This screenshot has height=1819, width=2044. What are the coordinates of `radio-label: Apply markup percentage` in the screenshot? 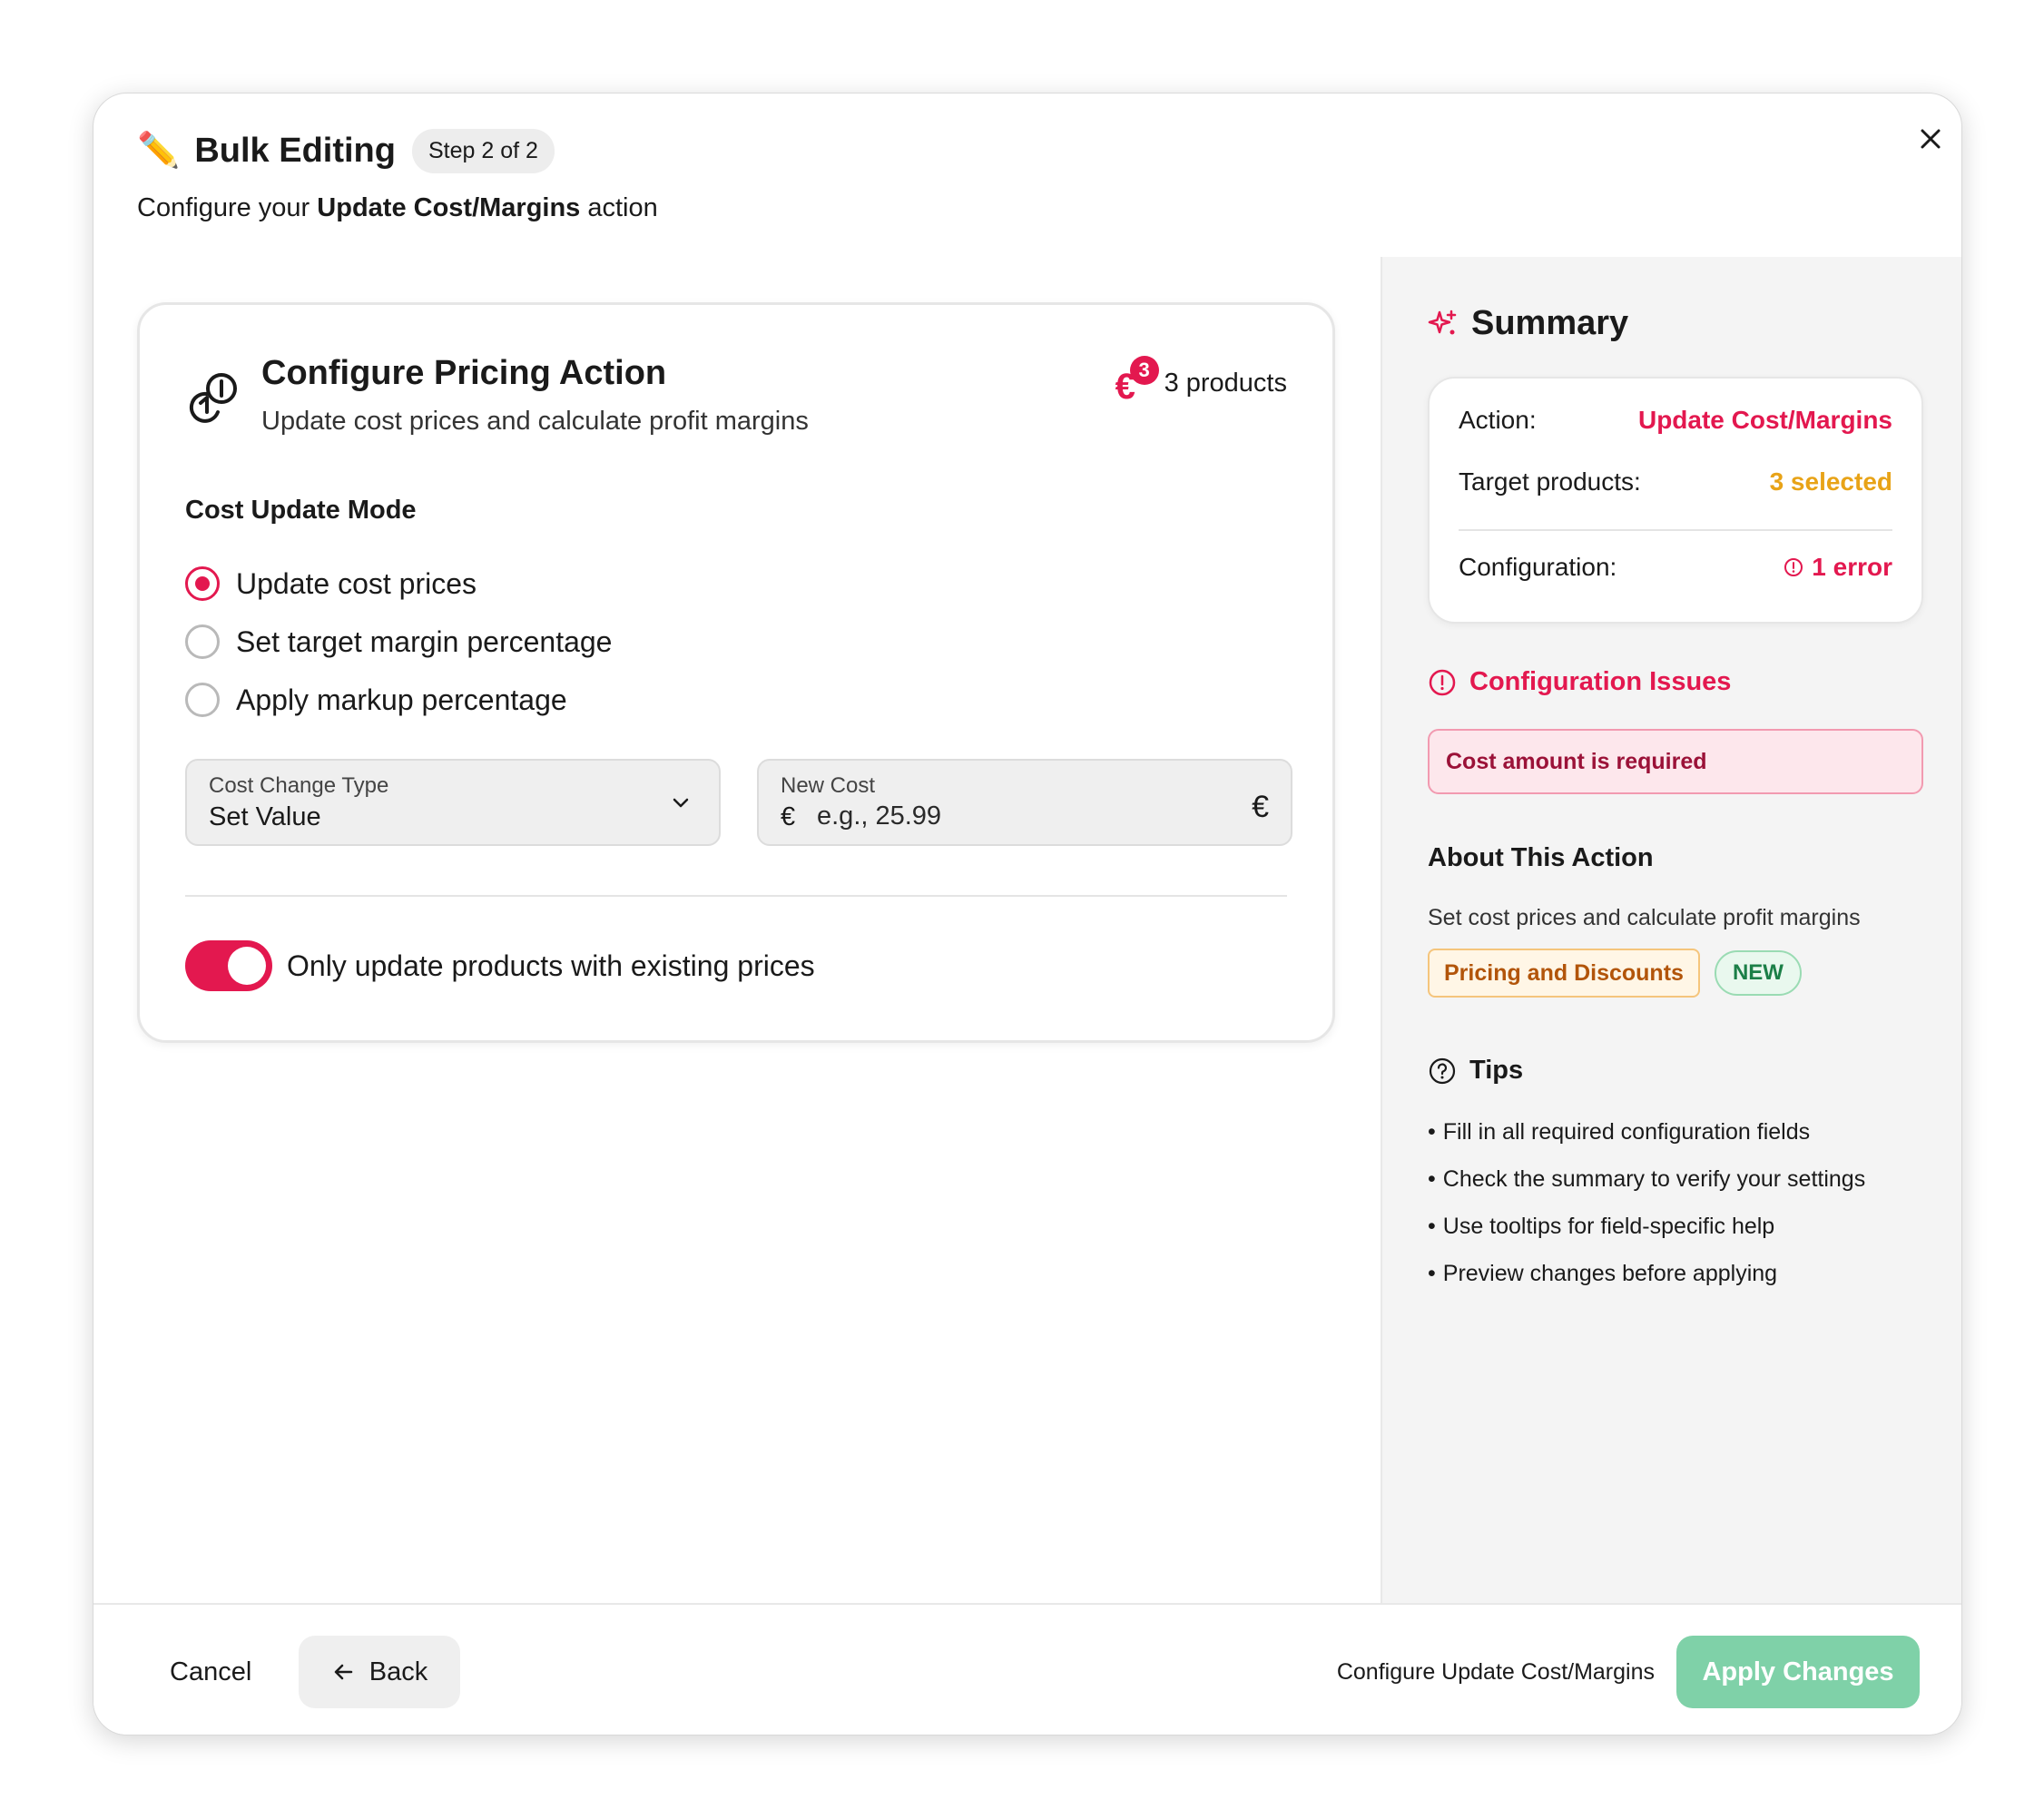 It's located at (401, 699).